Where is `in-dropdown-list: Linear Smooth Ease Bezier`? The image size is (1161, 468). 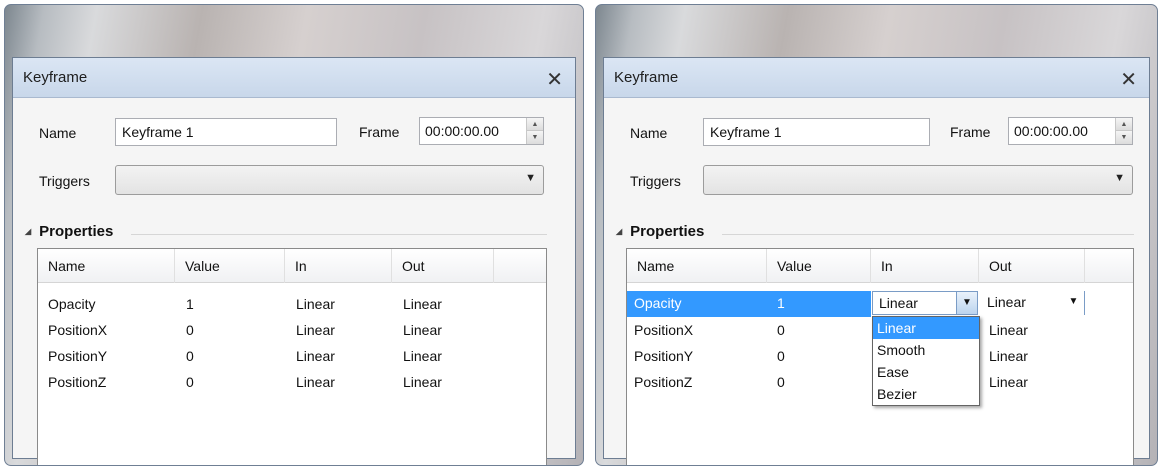 in-dropdown-list: Linear Smooth Ease Bezier is located at coordinates (926, 361).